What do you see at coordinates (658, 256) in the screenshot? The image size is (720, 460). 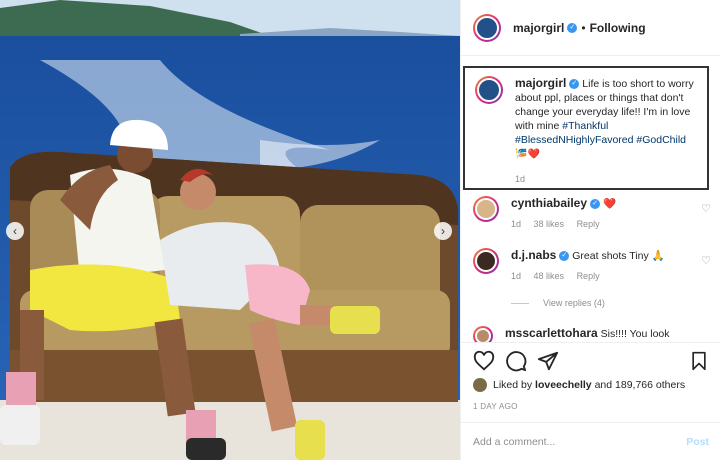 I see `comment-emoji: 🙏` at bounding box center [658, 256].